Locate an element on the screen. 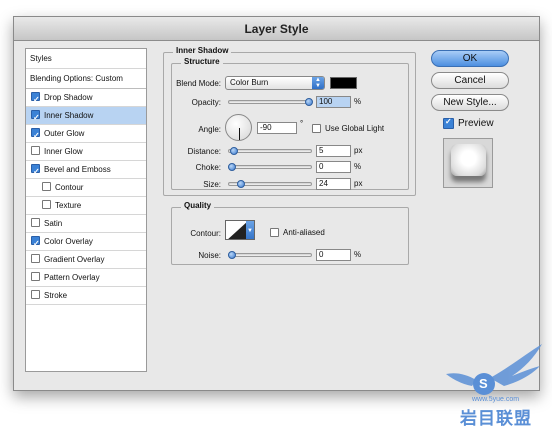 Image resolution: width=552 pixels, height=436 pixels. style-item-inner-glow: Inner Glow is located at coordinates (86, 152).